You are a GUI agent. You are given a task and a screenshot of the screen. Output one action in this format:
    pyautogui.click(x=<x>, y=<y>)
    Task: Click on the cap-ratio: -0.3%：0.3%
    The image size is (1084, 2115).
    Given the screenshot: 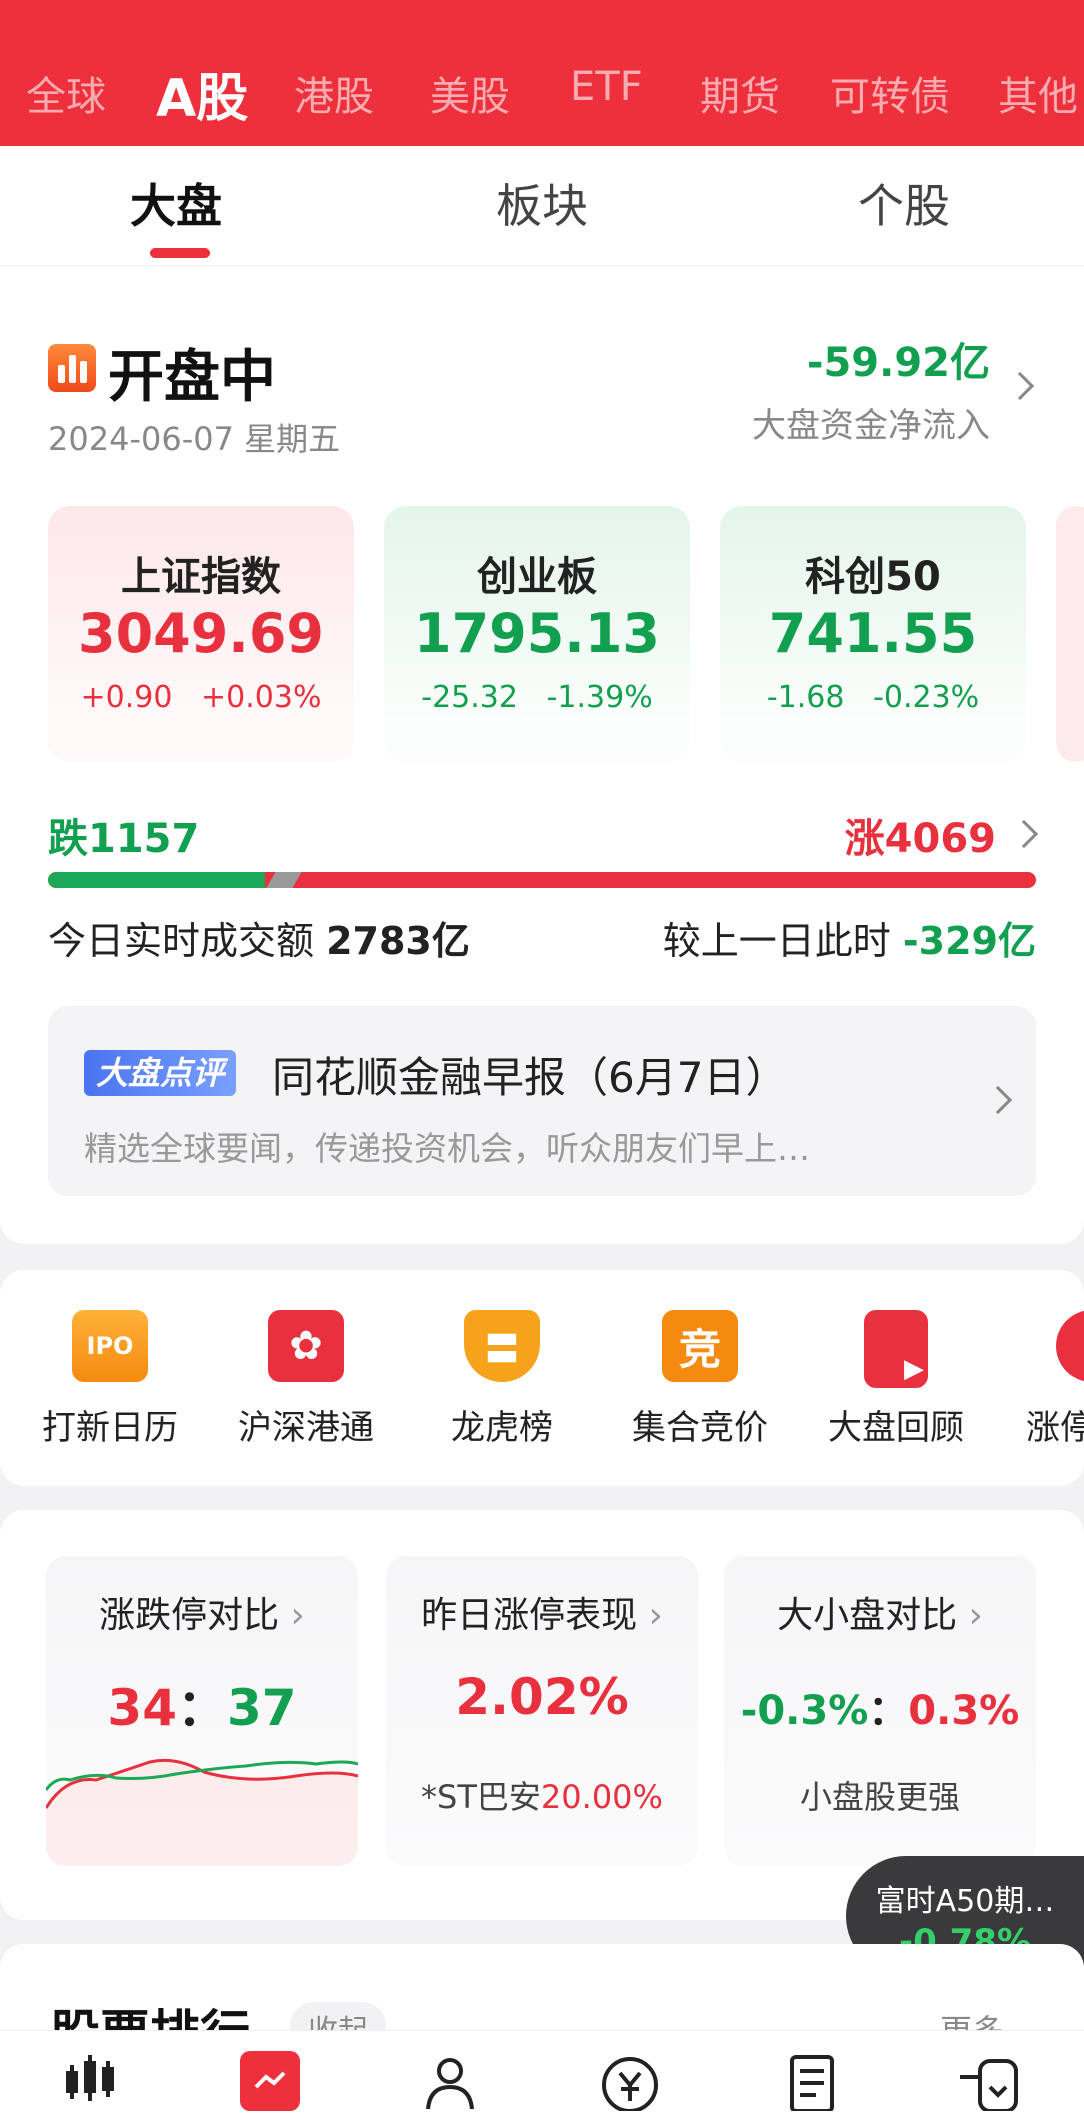 What is the action you would take?
    pyautogui.click(x=880, y=1711)
    